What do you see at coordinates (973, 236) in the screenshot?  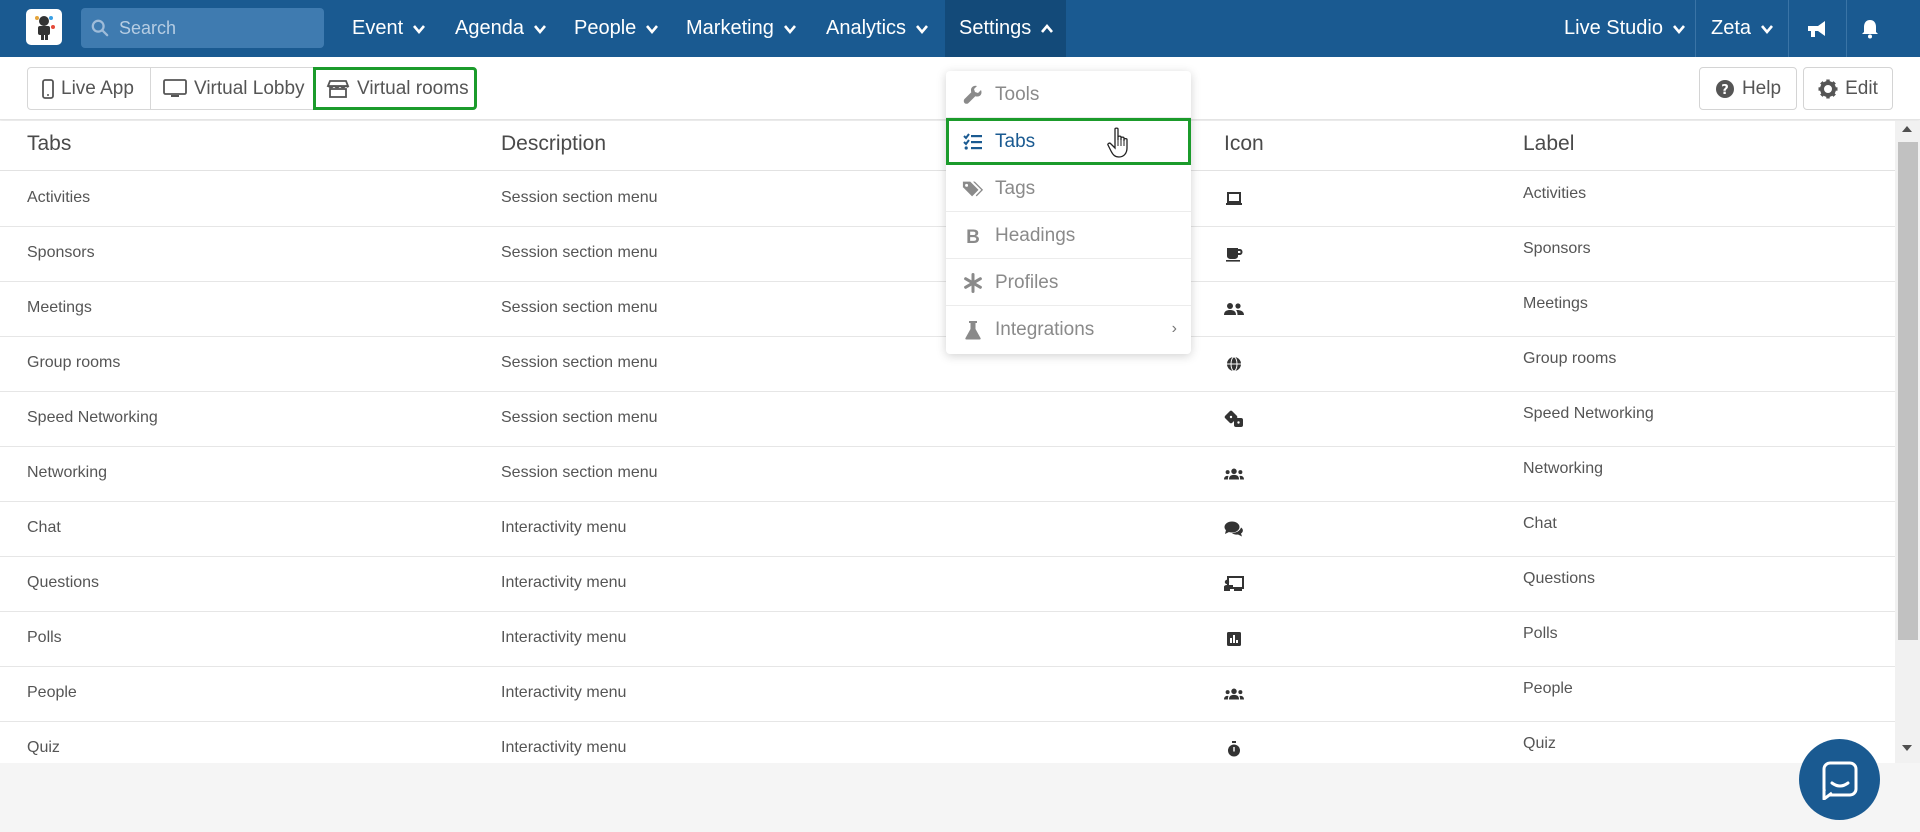 I see `svg-text: B` at bounding box center [973, 236].